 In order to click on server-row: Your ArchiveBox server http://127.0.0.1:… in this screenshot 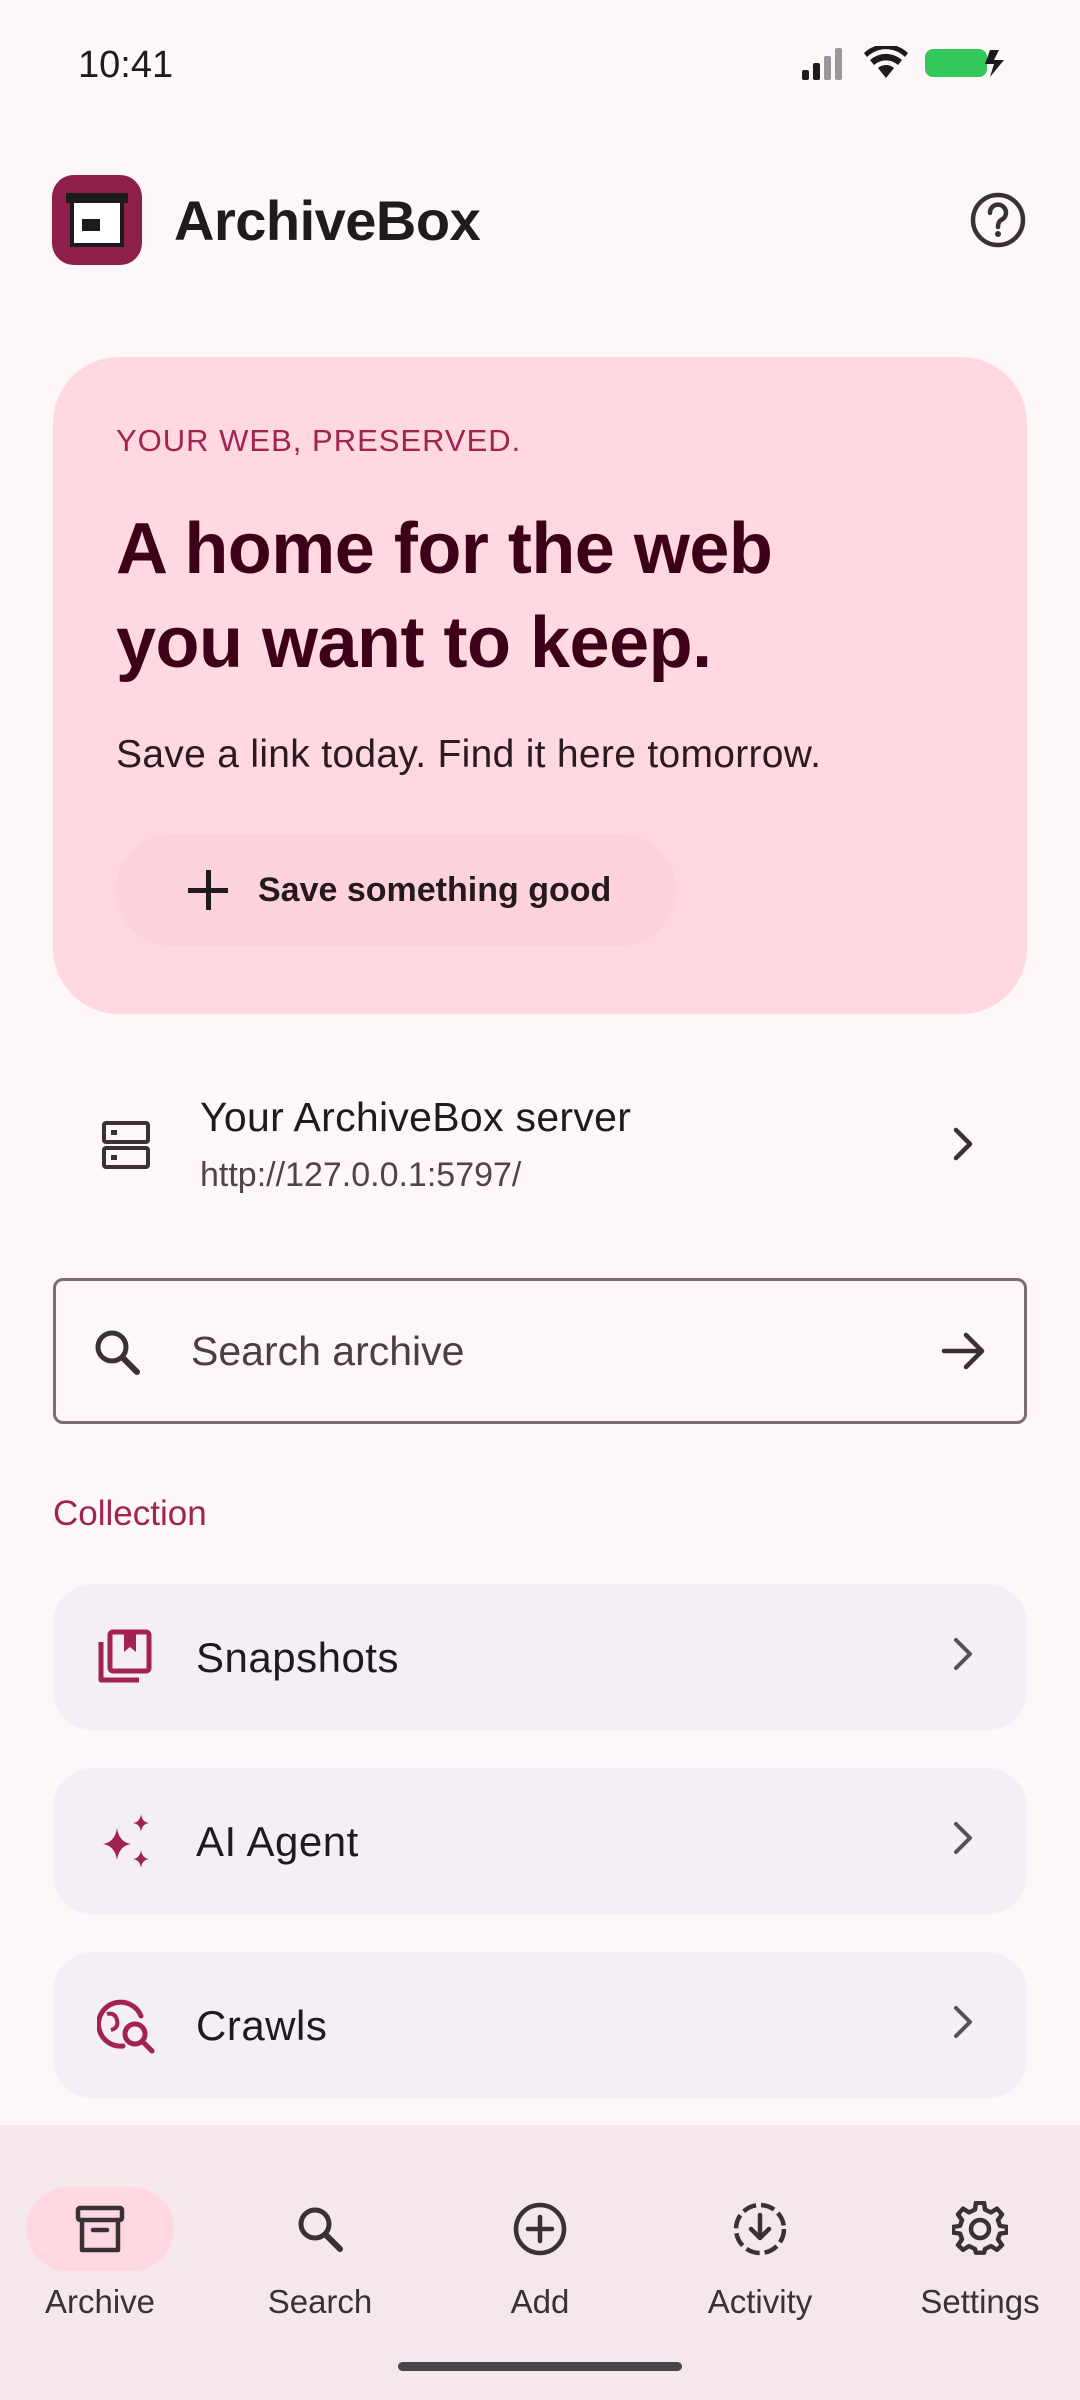, I will do `click(540, 1146)`.